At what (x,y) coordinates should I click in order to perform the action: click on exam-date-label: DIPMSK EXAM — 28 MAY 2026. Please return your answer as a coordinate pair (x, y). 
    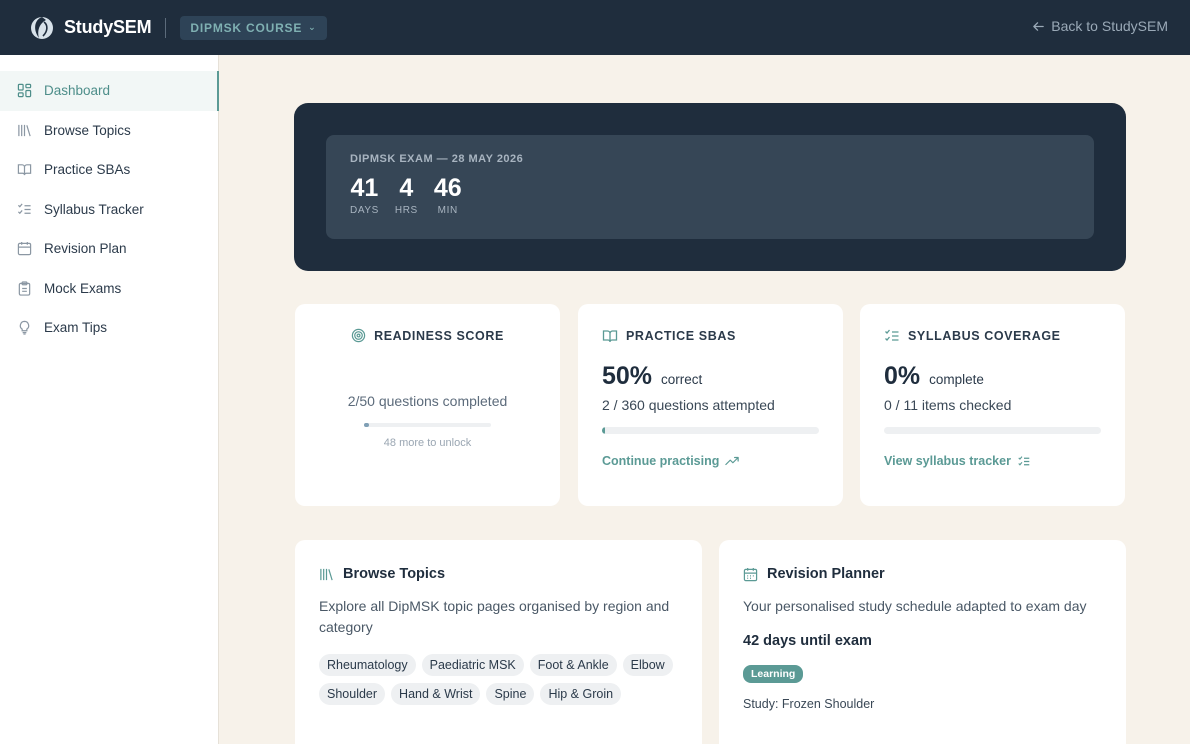
    Looking at the image, I should click on (437, 159).